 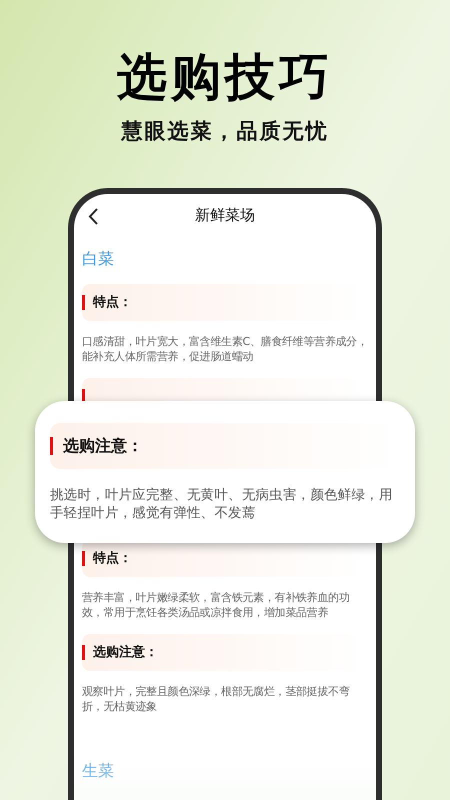 What do you see at coordinates (222, 504) in the screenshot?
I see `section-text: 挑选时，叶片应完整、无黄叶、无病虫害，颜色鲜绿，用手轻捏叶片，感觉有弹性、不发蔫` at bounding box center [222, 504].